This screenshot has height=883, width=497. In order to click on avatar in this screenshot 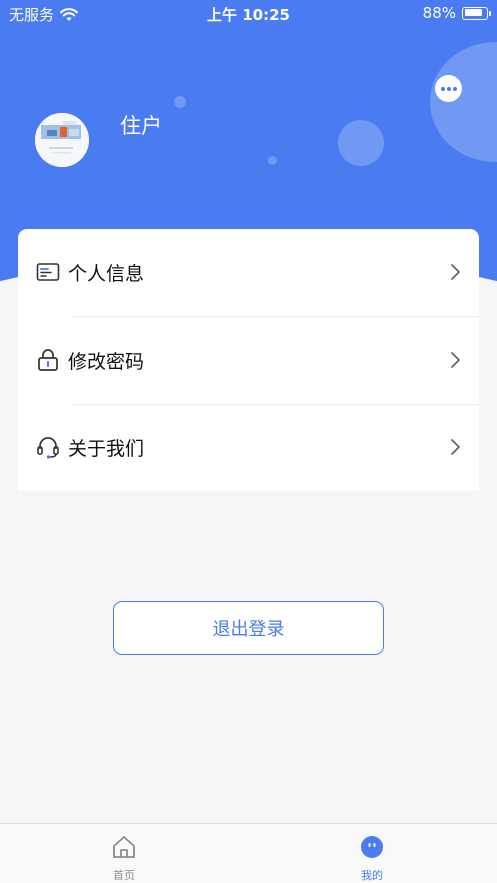, I will do `click(62, 140)`.